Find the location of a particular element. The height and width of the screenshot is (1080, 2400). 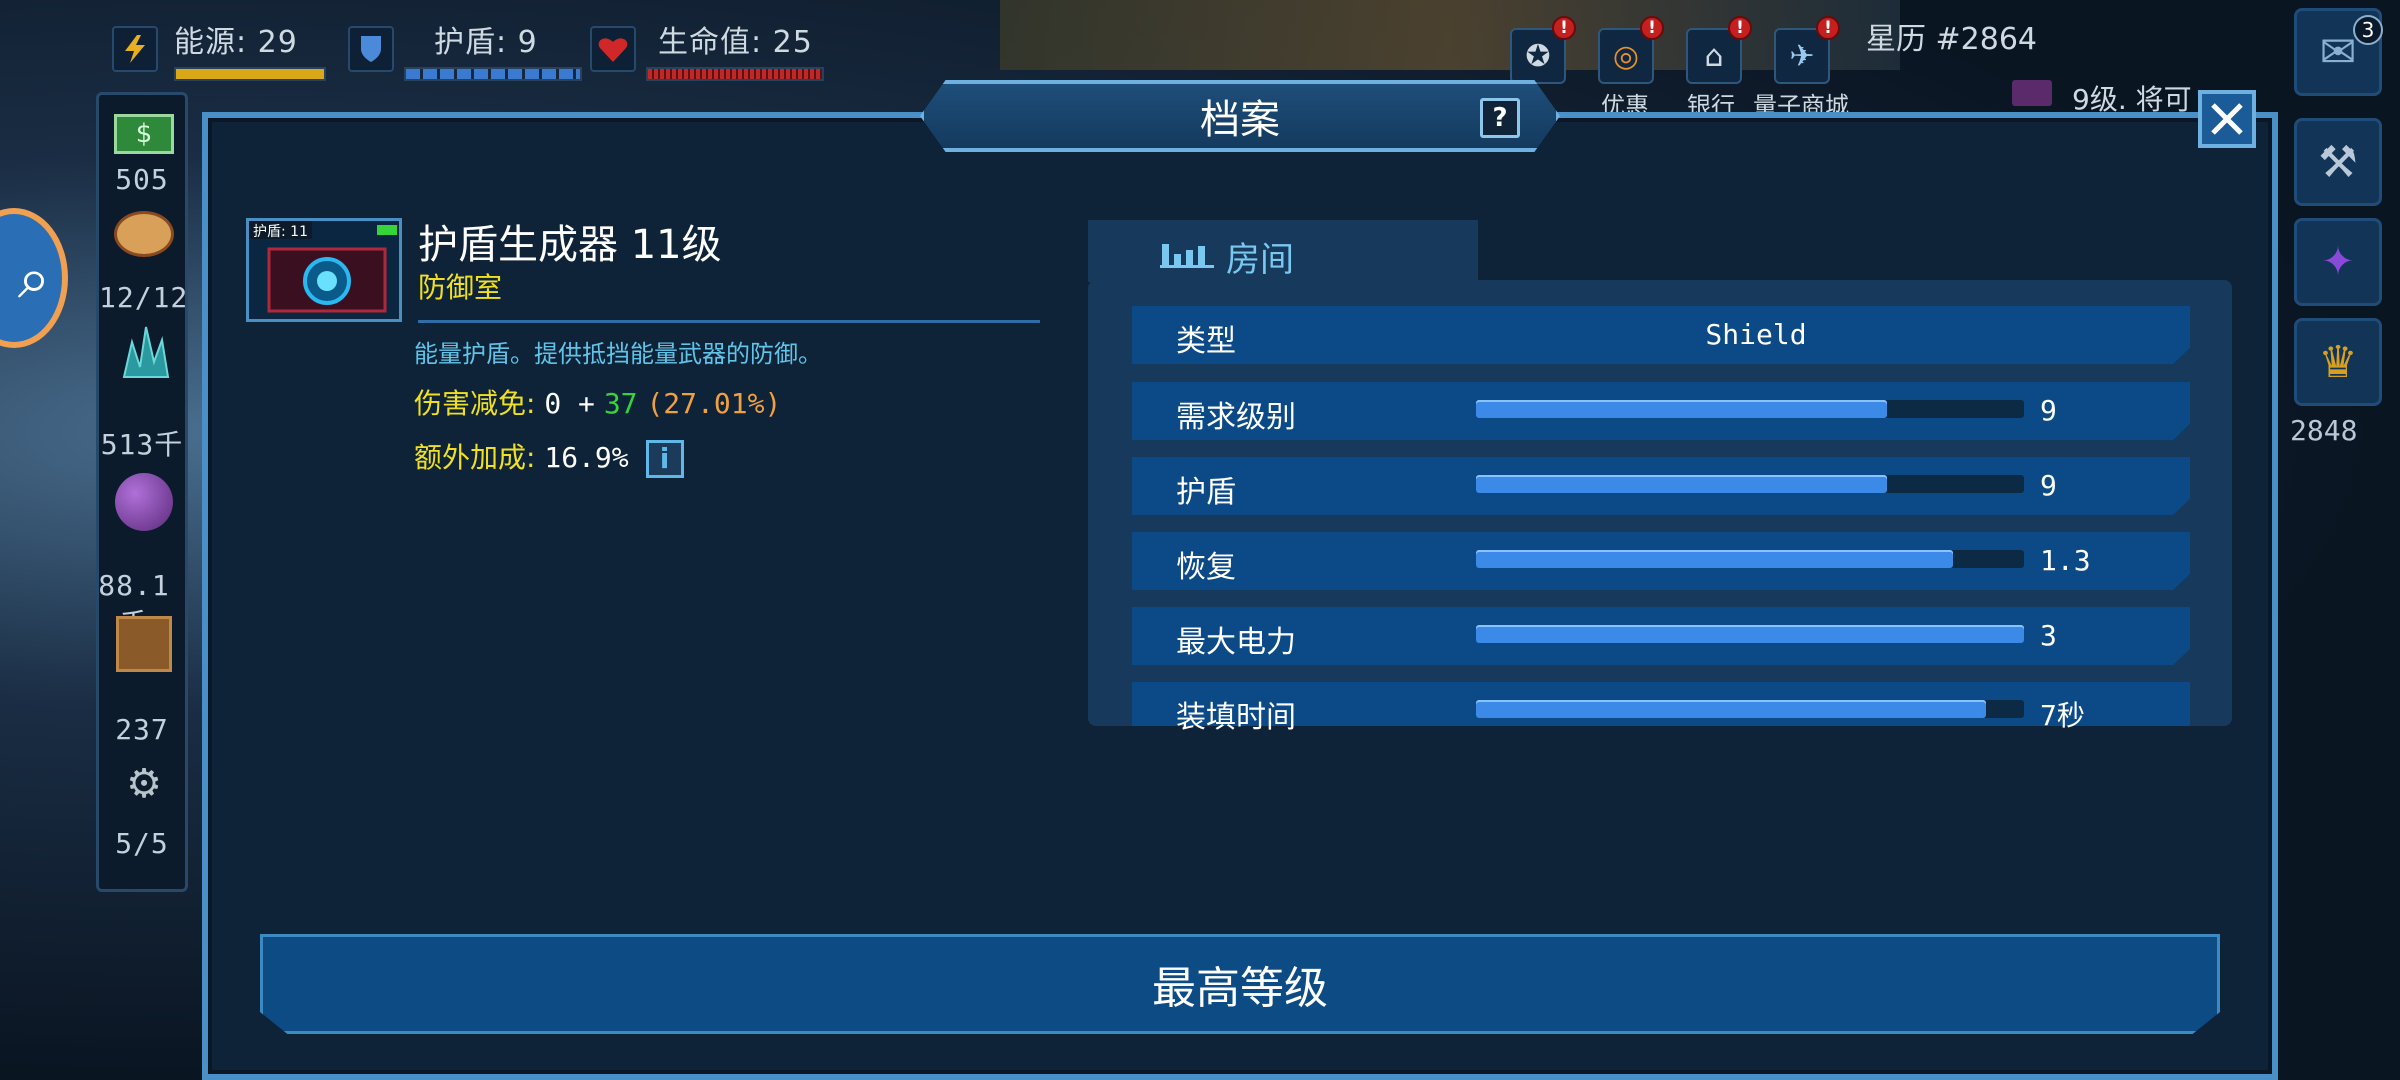

max-level-label: 最高等级 is located at coordinates (1240, 988).